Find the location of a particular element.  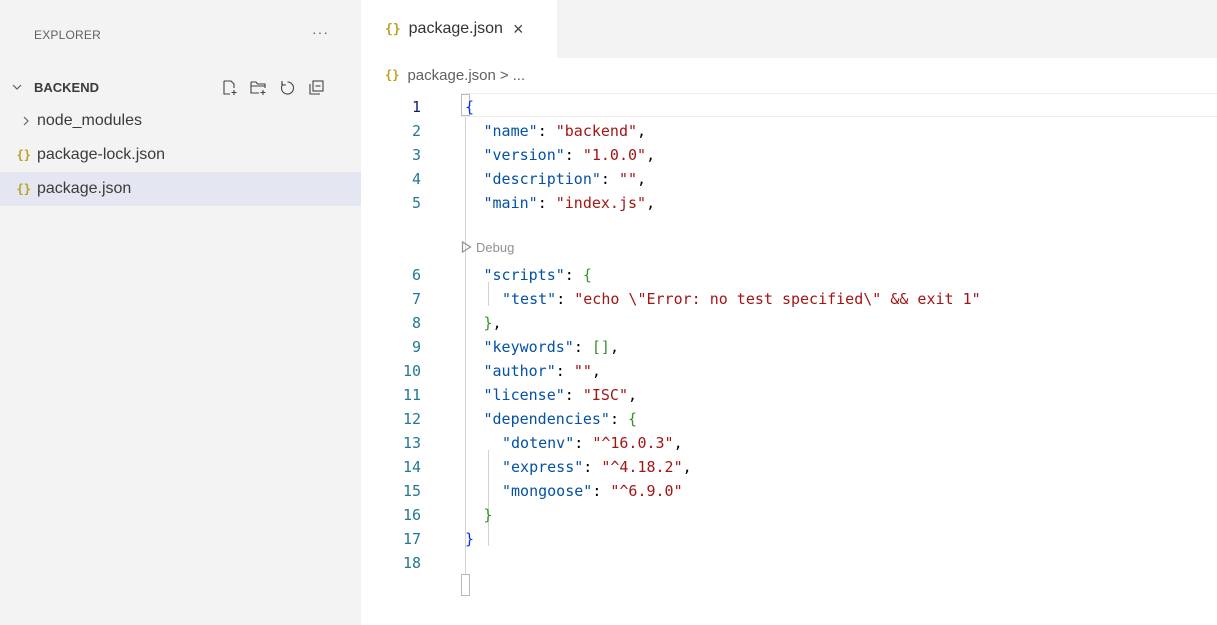

tree-item-package-lock-json: {} package-lock.json is located at coordinates (180, 155).